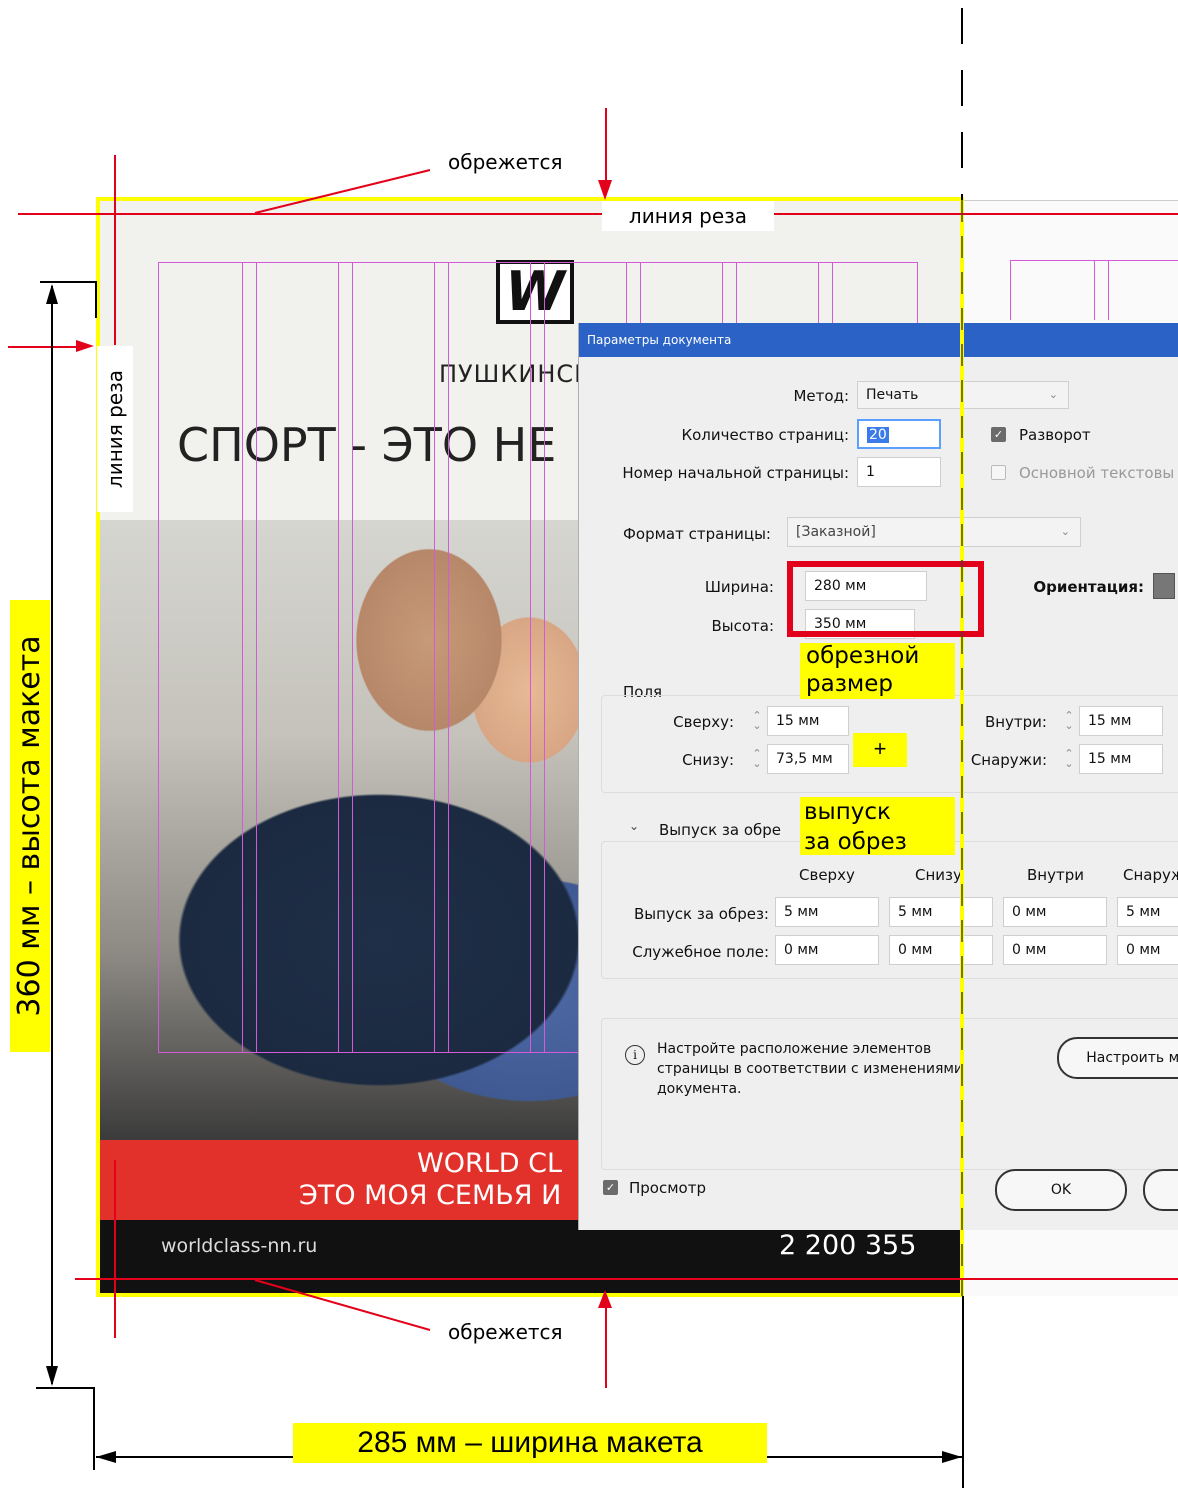  What do you see at coordinates (847, 812) in the screenshot?
I see `bleed-note-line-1: выпуск` at bounding box center [847, 812].